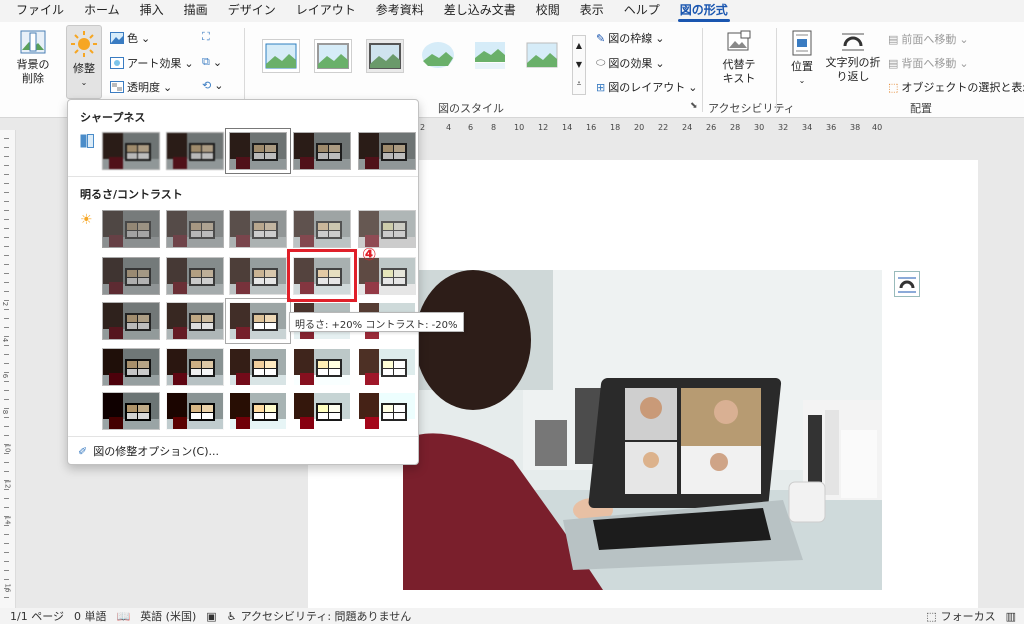  What do you see at coordinates (212, 62) in the screenshot?
I see `change-picture-button: ⧉ ⌄` at bounding box center [212, 62].